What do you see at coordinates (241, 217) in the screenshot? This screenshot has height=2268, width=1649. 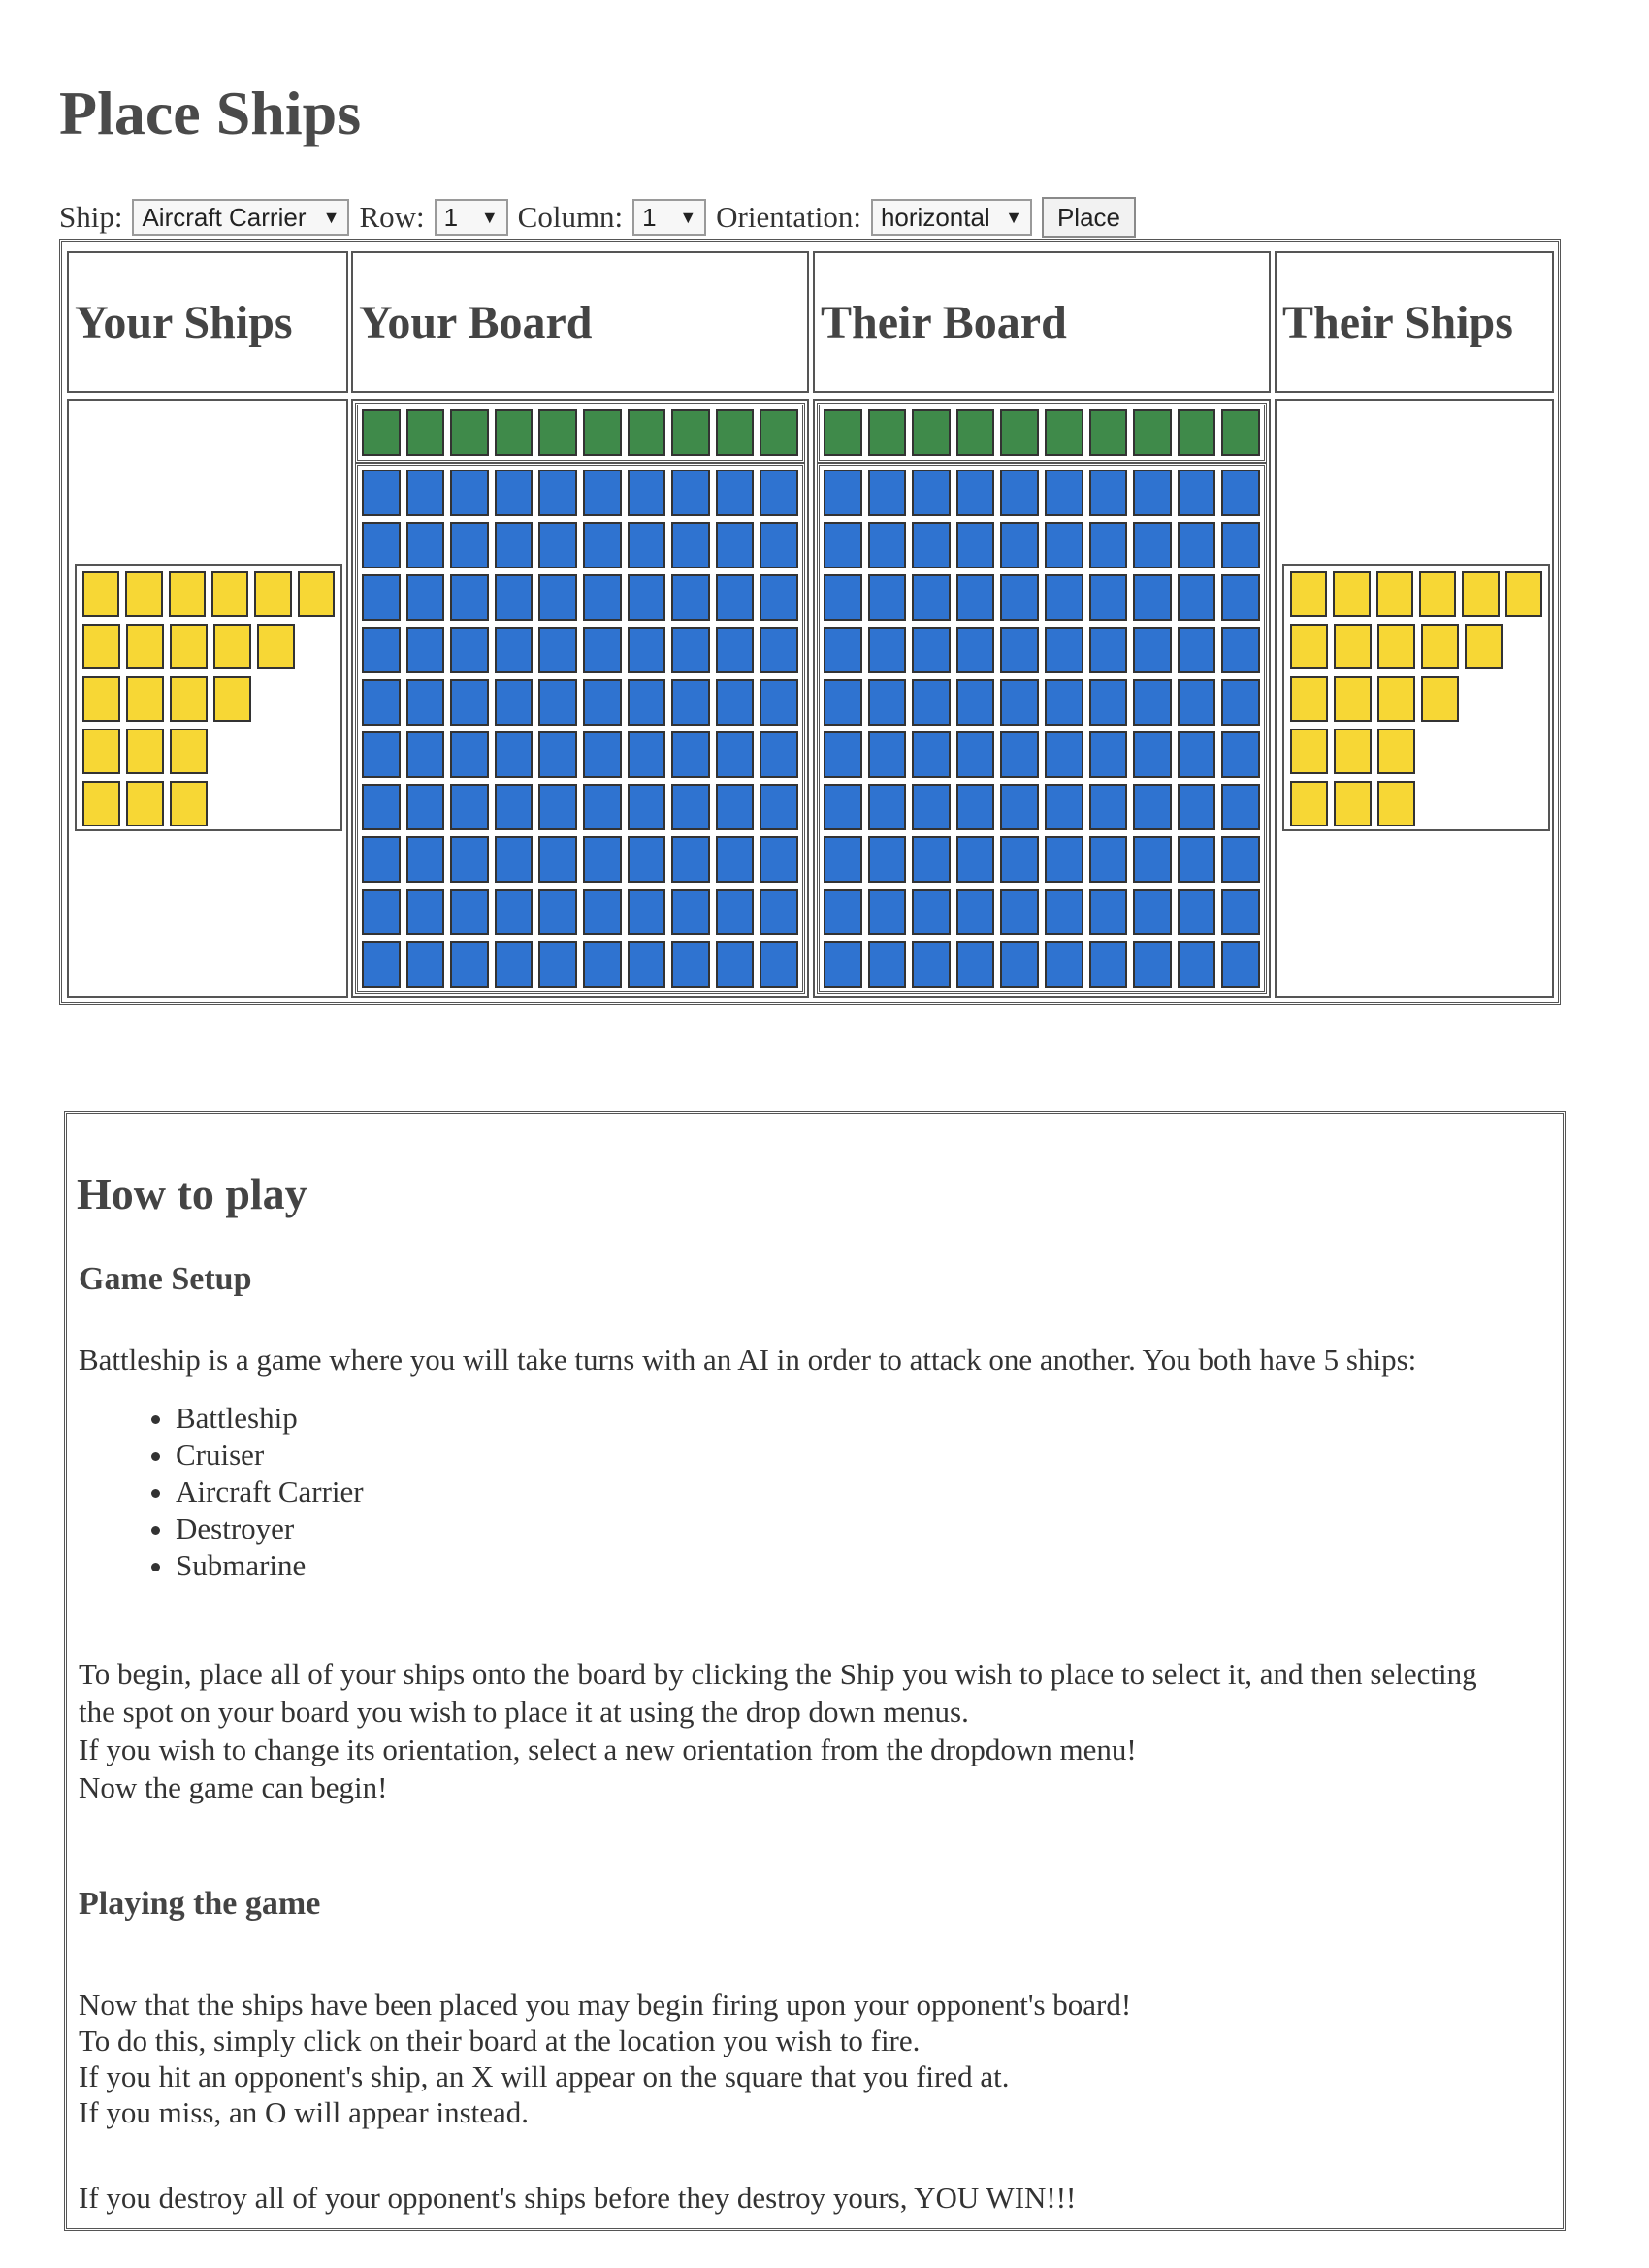 I see `ship-select: Aircraft Carrier ▼` at bounding box center [241, 217].